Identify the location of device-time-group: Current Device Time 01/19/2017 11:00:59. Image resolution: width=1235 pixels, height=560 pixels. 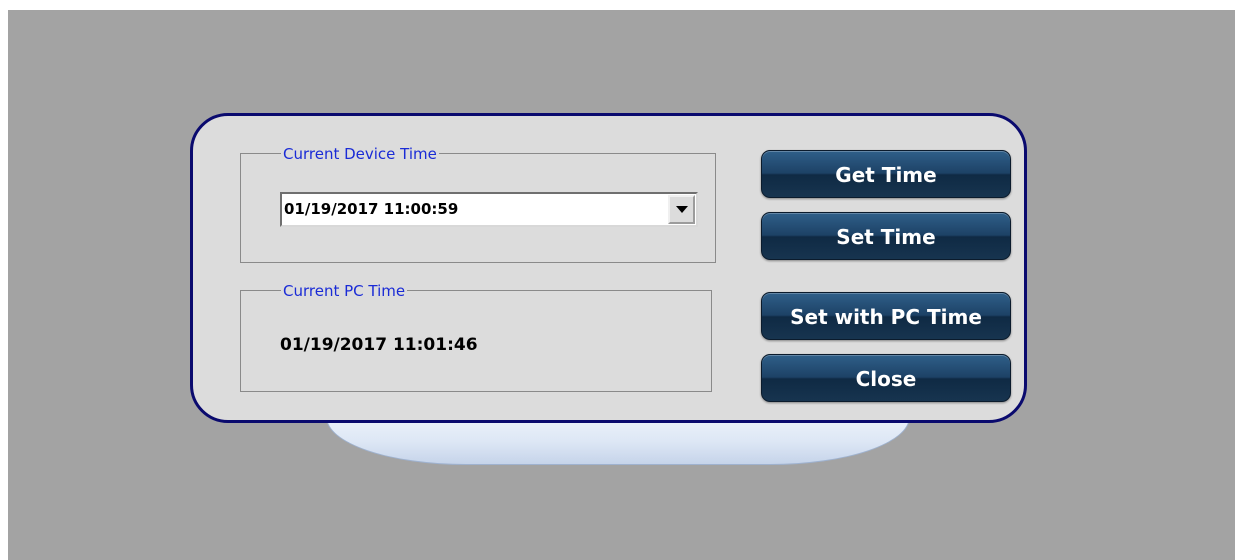
(478, 204).